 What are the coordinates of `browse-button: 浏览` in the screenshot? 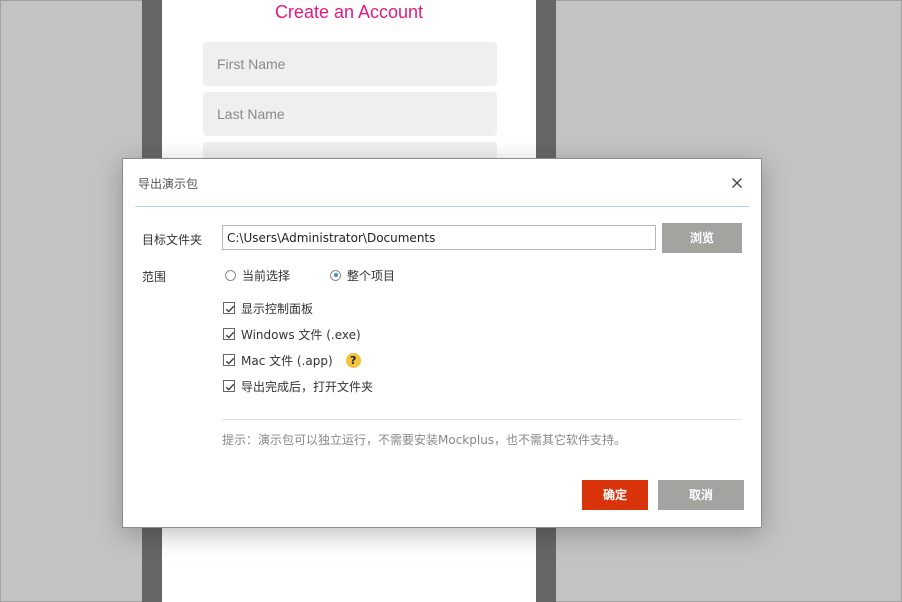 It's located at (702, 238).